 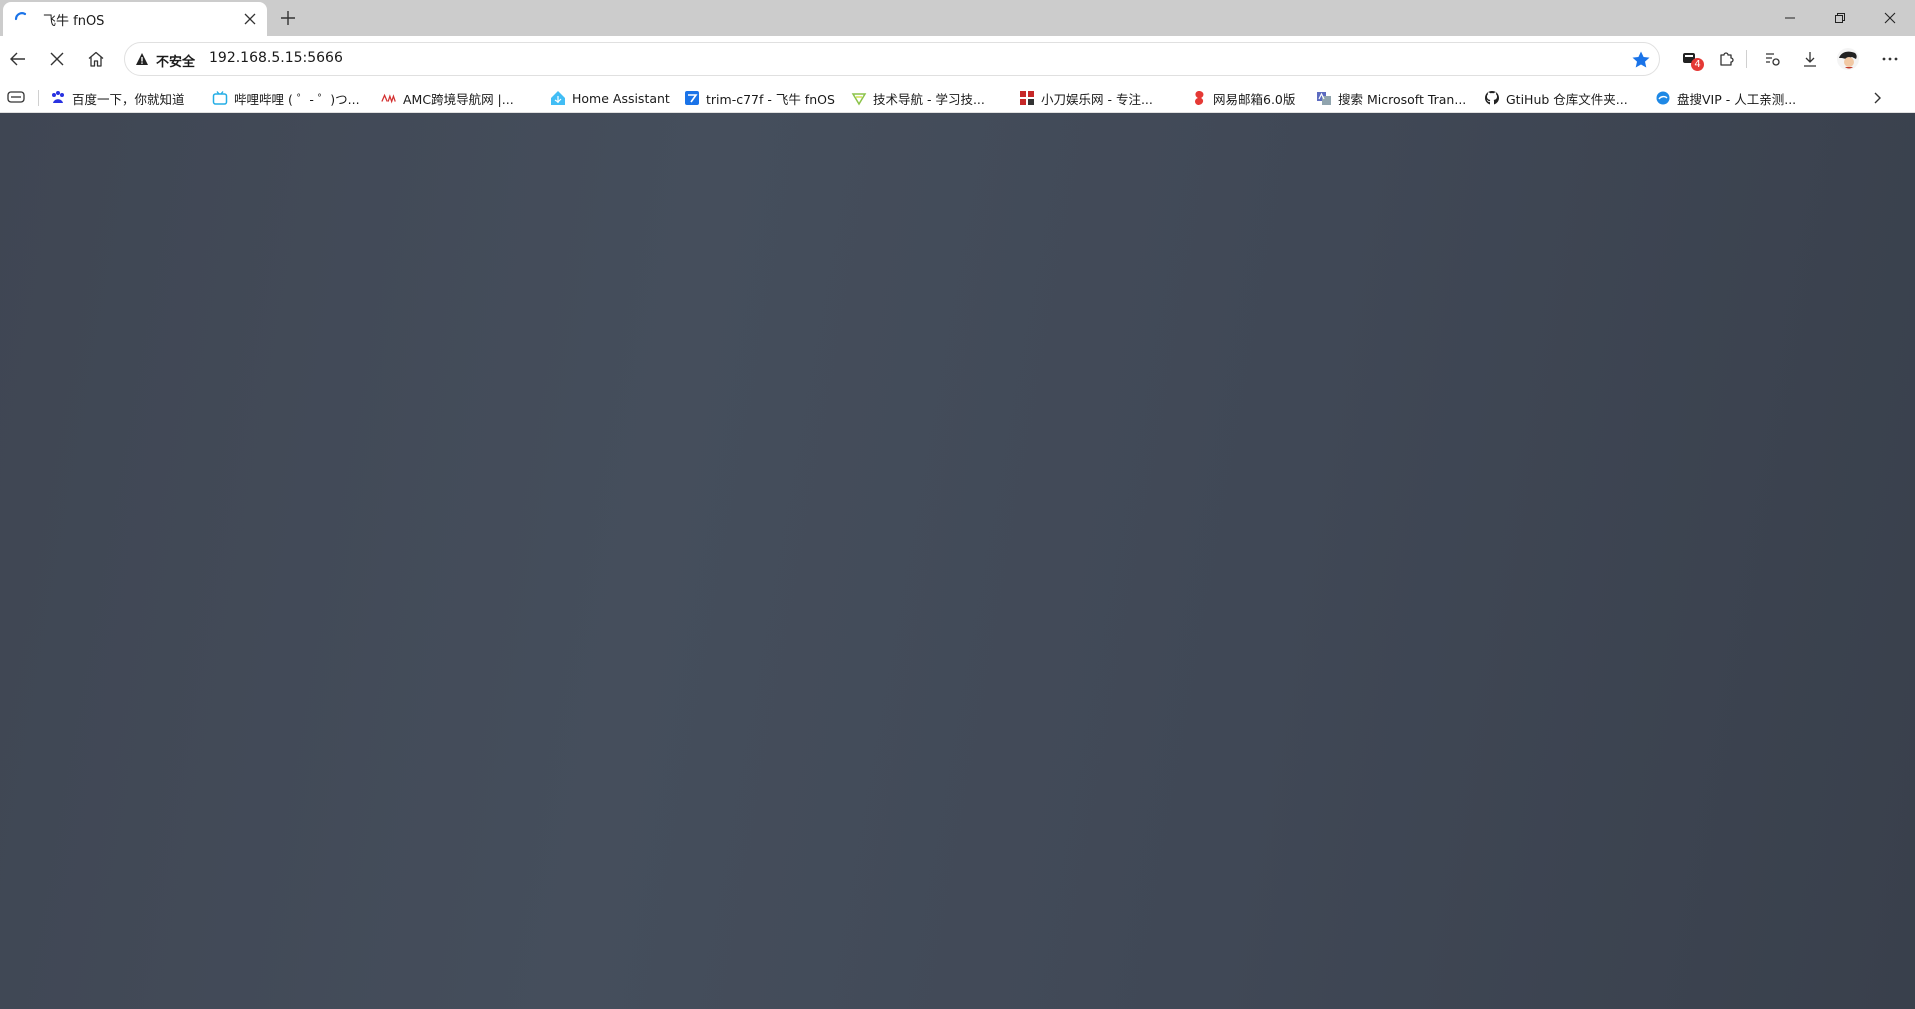 I want to click on pansou-icon, so click(x=1663, y=98).